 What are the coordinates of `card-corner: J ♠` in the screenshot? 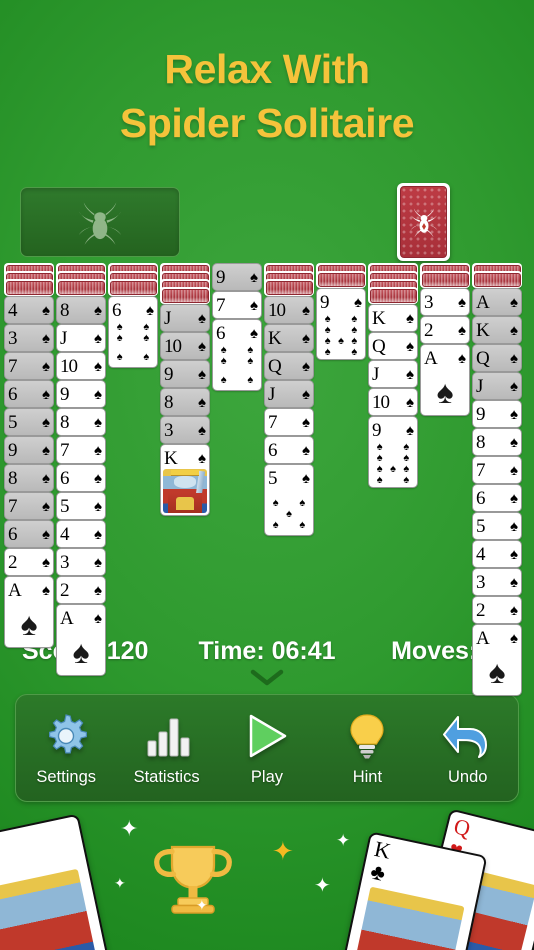 It's located at (289, 394).